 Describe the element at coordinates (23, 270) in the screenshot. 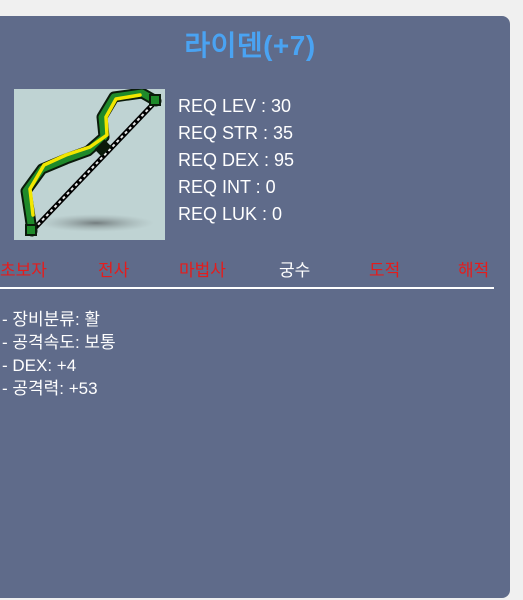

I see `job-beginner: 초보자` at that location.